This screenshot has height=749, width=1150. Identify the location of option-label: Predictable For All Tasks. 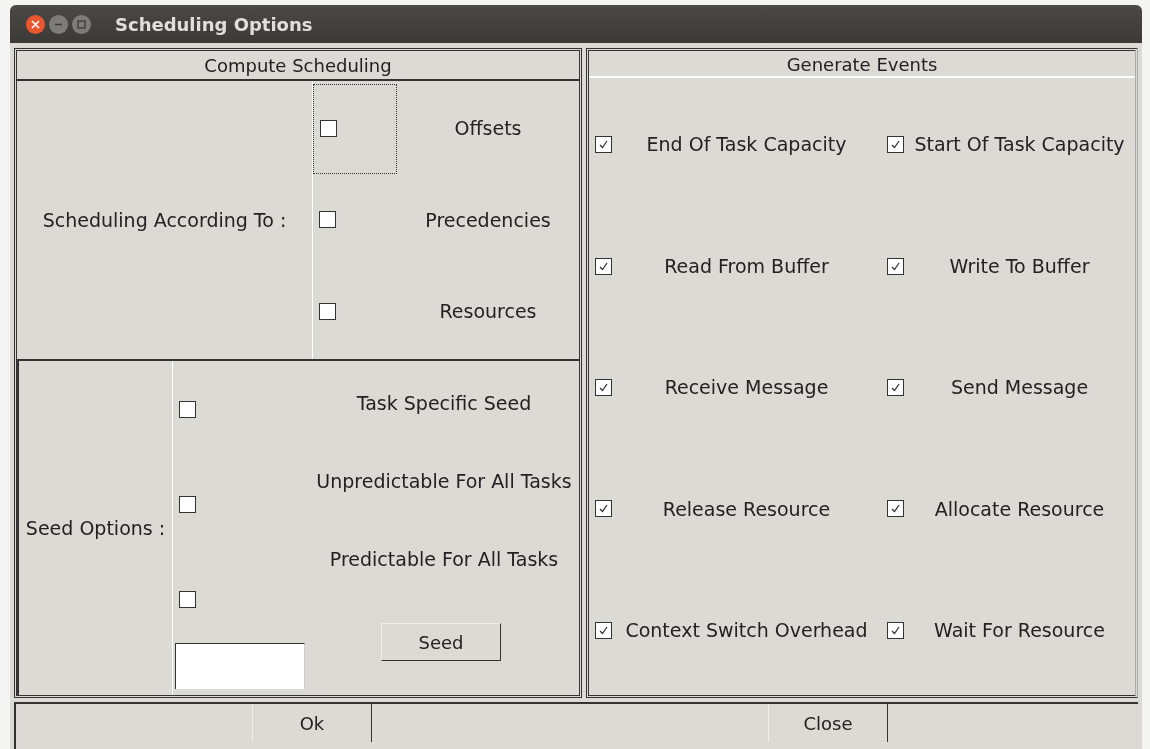
(444, 559).